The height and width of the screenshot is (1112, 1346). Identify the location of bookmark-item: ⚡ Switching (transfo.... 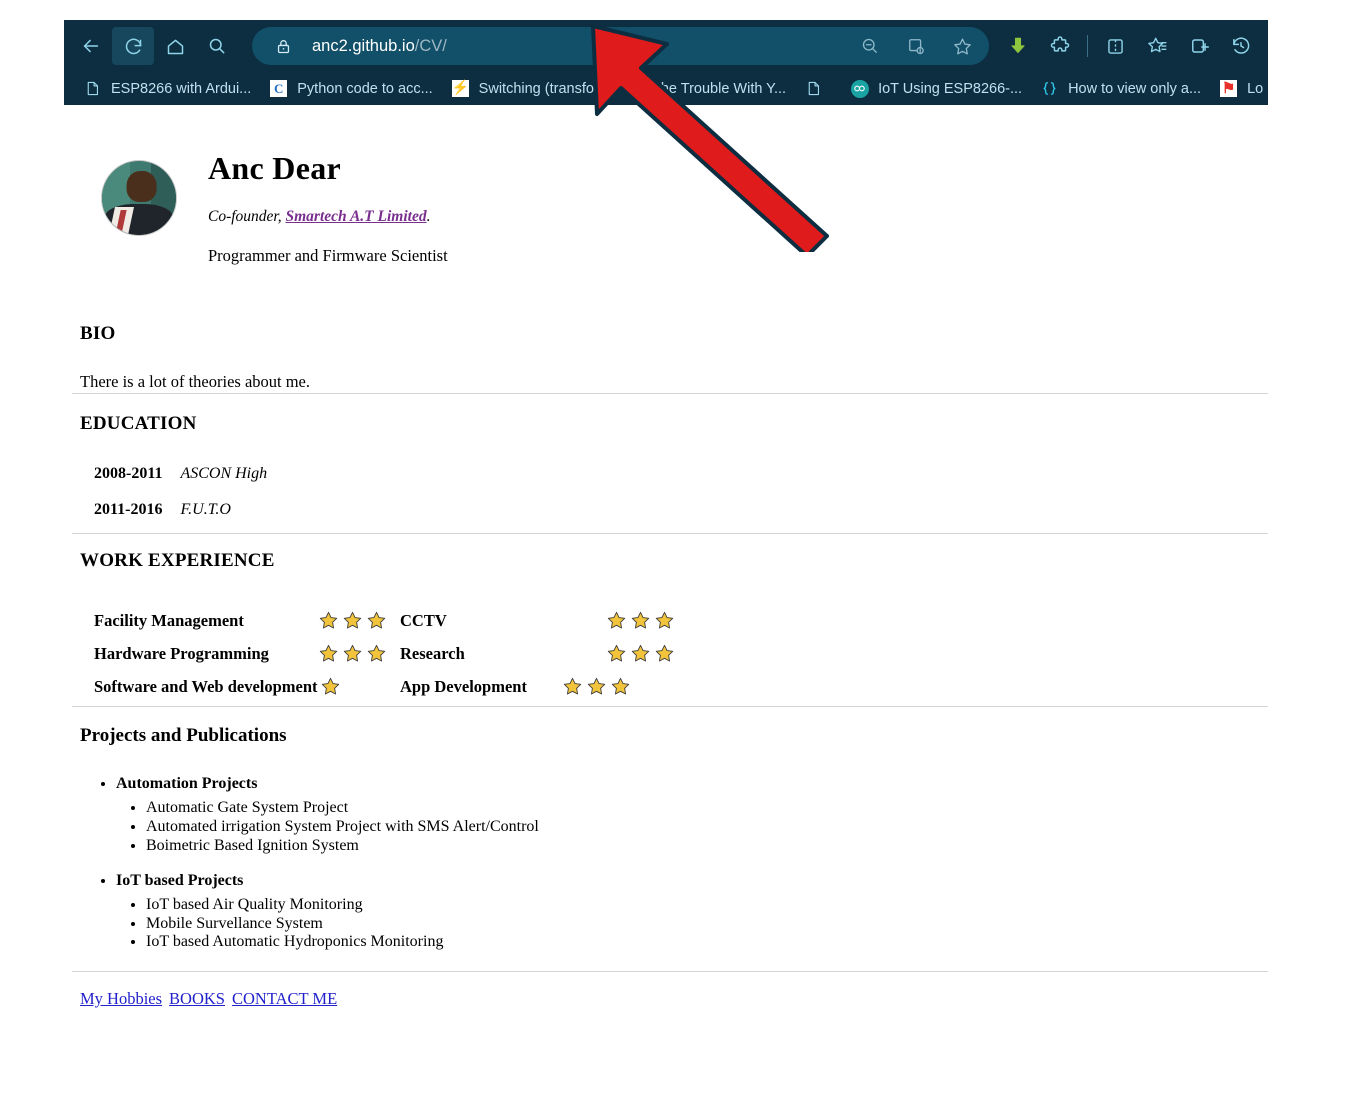
(528, 89).